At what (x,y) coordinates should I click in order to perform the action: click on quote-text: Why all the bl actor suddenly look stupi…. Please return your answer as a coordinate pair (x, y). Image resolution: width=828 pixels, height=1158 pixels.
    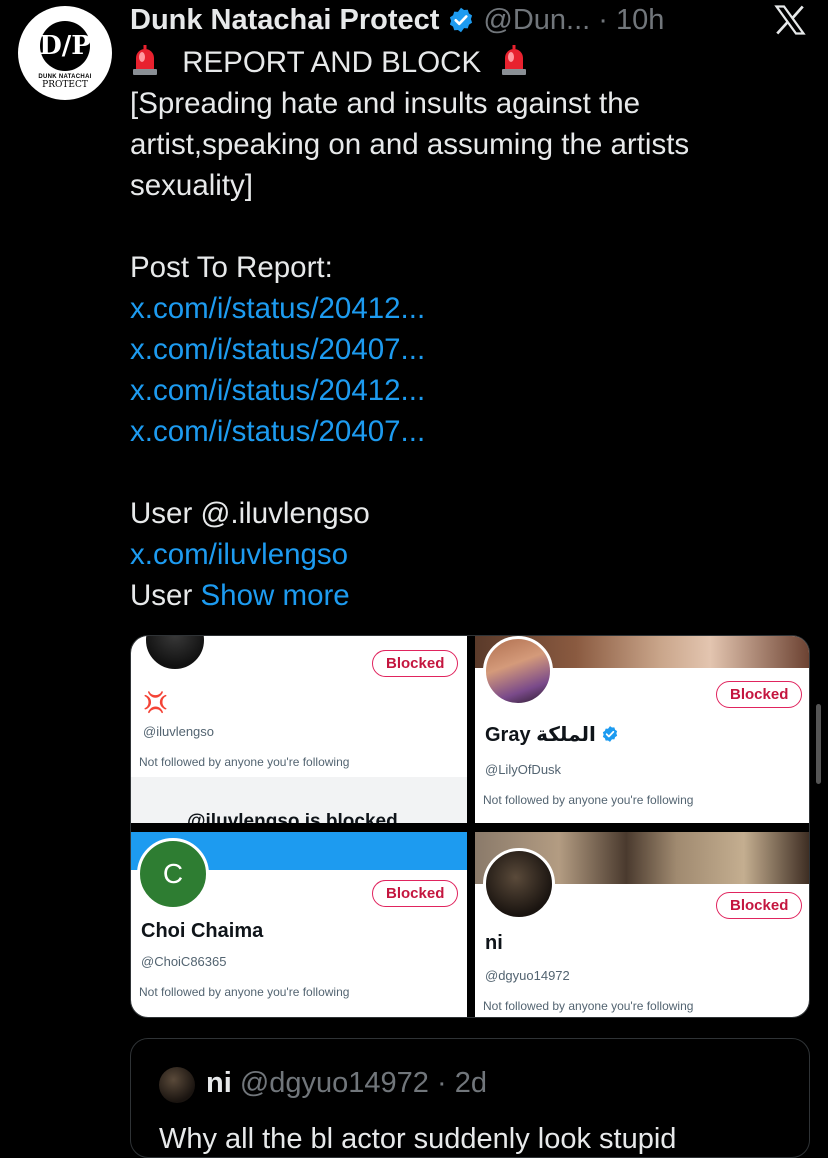
    Looking at the image, I should click on (418, 1139).